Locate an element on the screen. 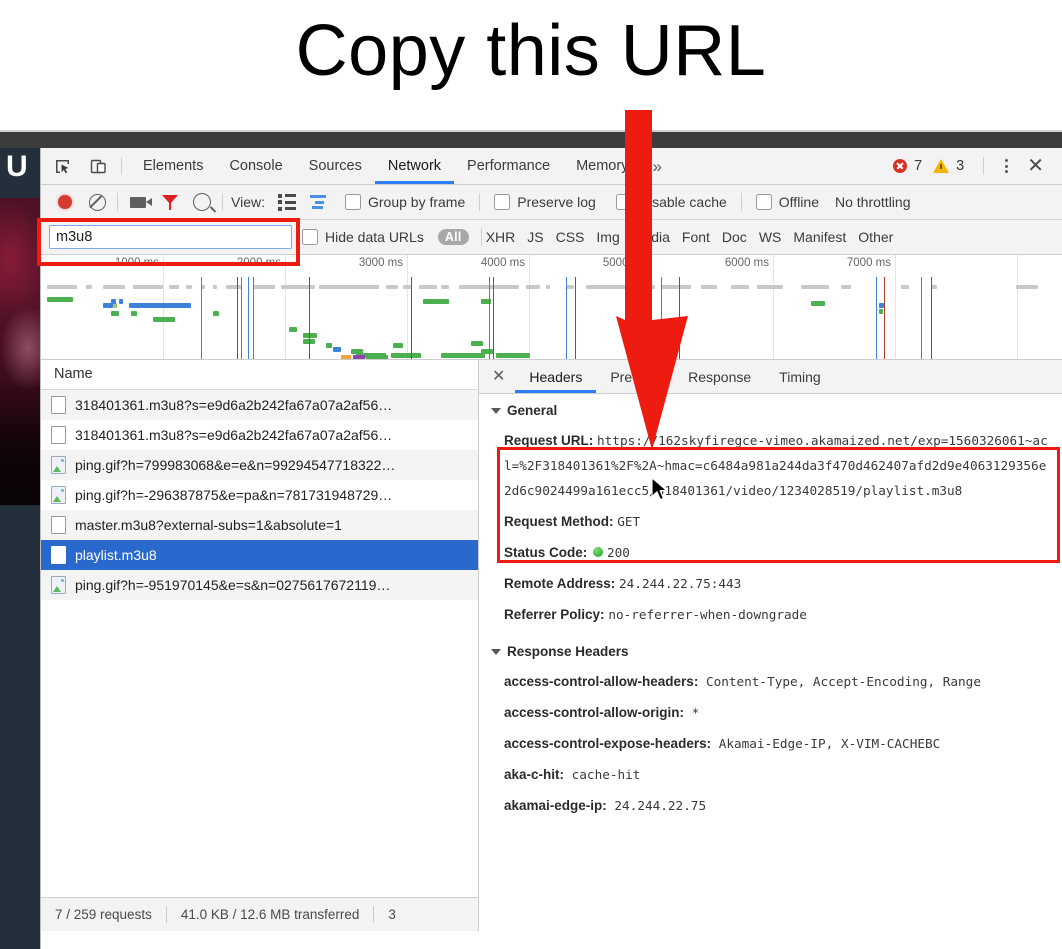 The height and width of the screenshot is (949, 1062). response-headers-section-header: Response Headers is located at coordinates (770, 648).